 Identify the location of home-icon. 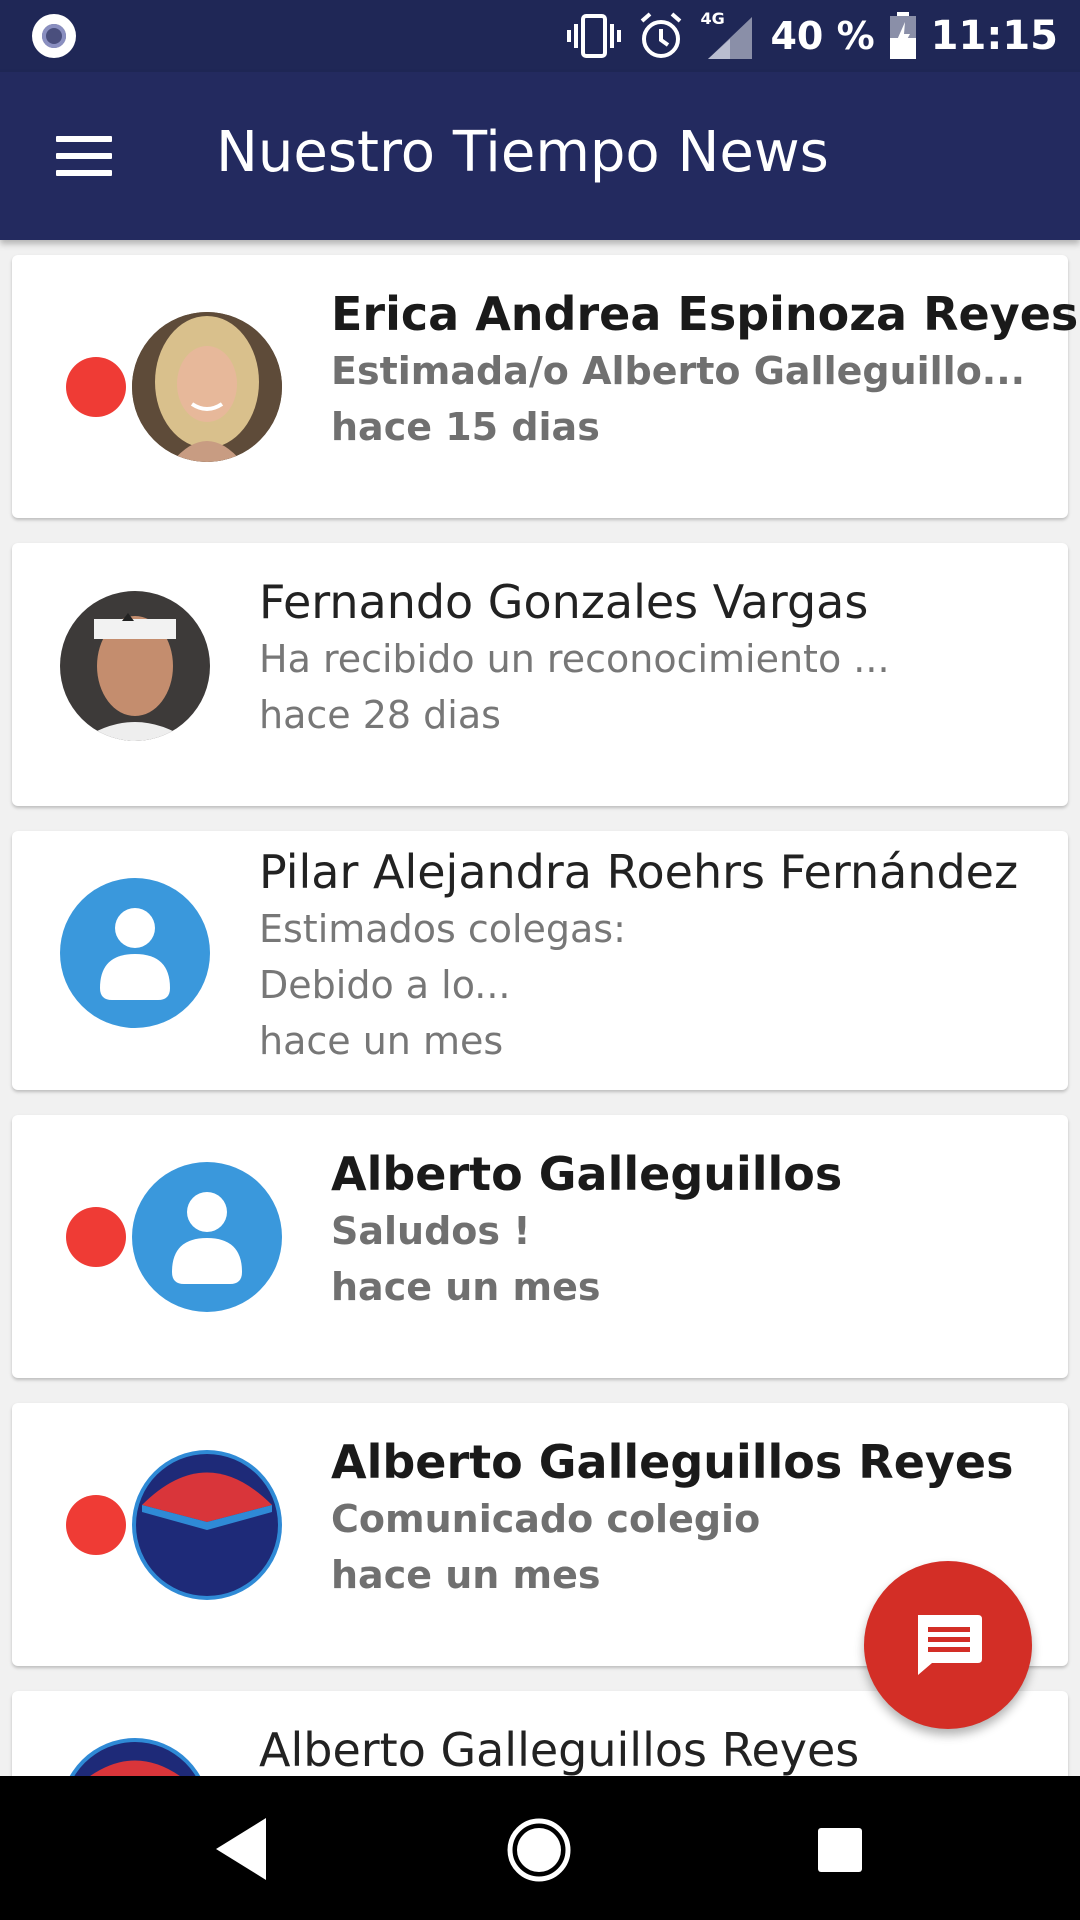
(539, 1850).